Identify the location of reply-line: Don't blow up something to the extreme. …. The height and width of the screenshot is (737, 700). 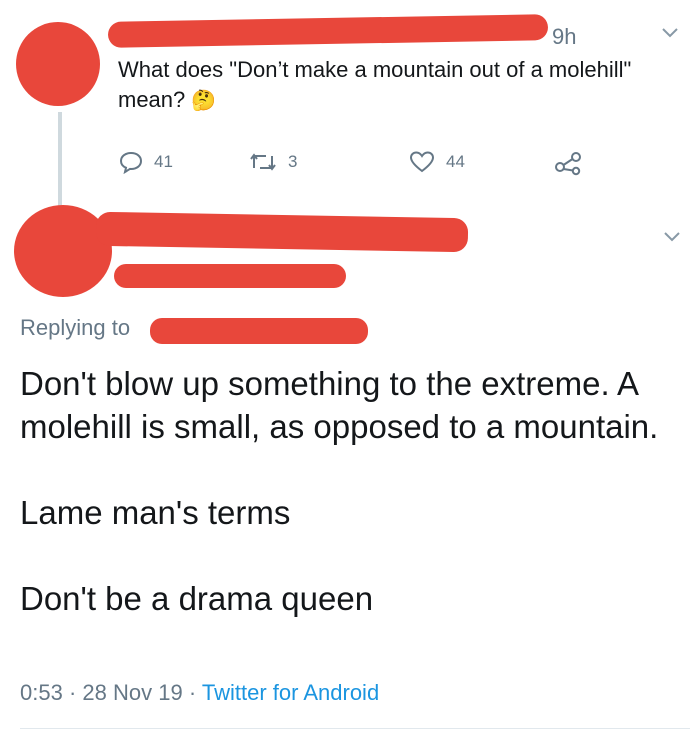
(339, 405).